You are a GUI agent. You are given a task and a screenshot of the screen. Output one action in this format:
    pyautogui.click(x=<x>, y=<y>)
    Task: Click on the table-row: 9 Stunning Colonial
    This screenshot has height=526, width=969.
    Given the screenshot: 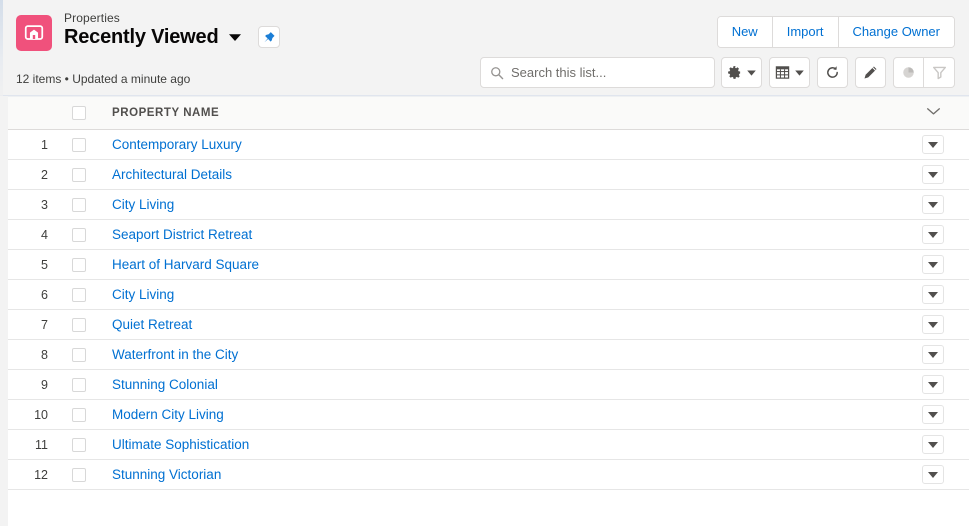 What is the action you would take?
    pyautogui.click(x=488, y=384)
    